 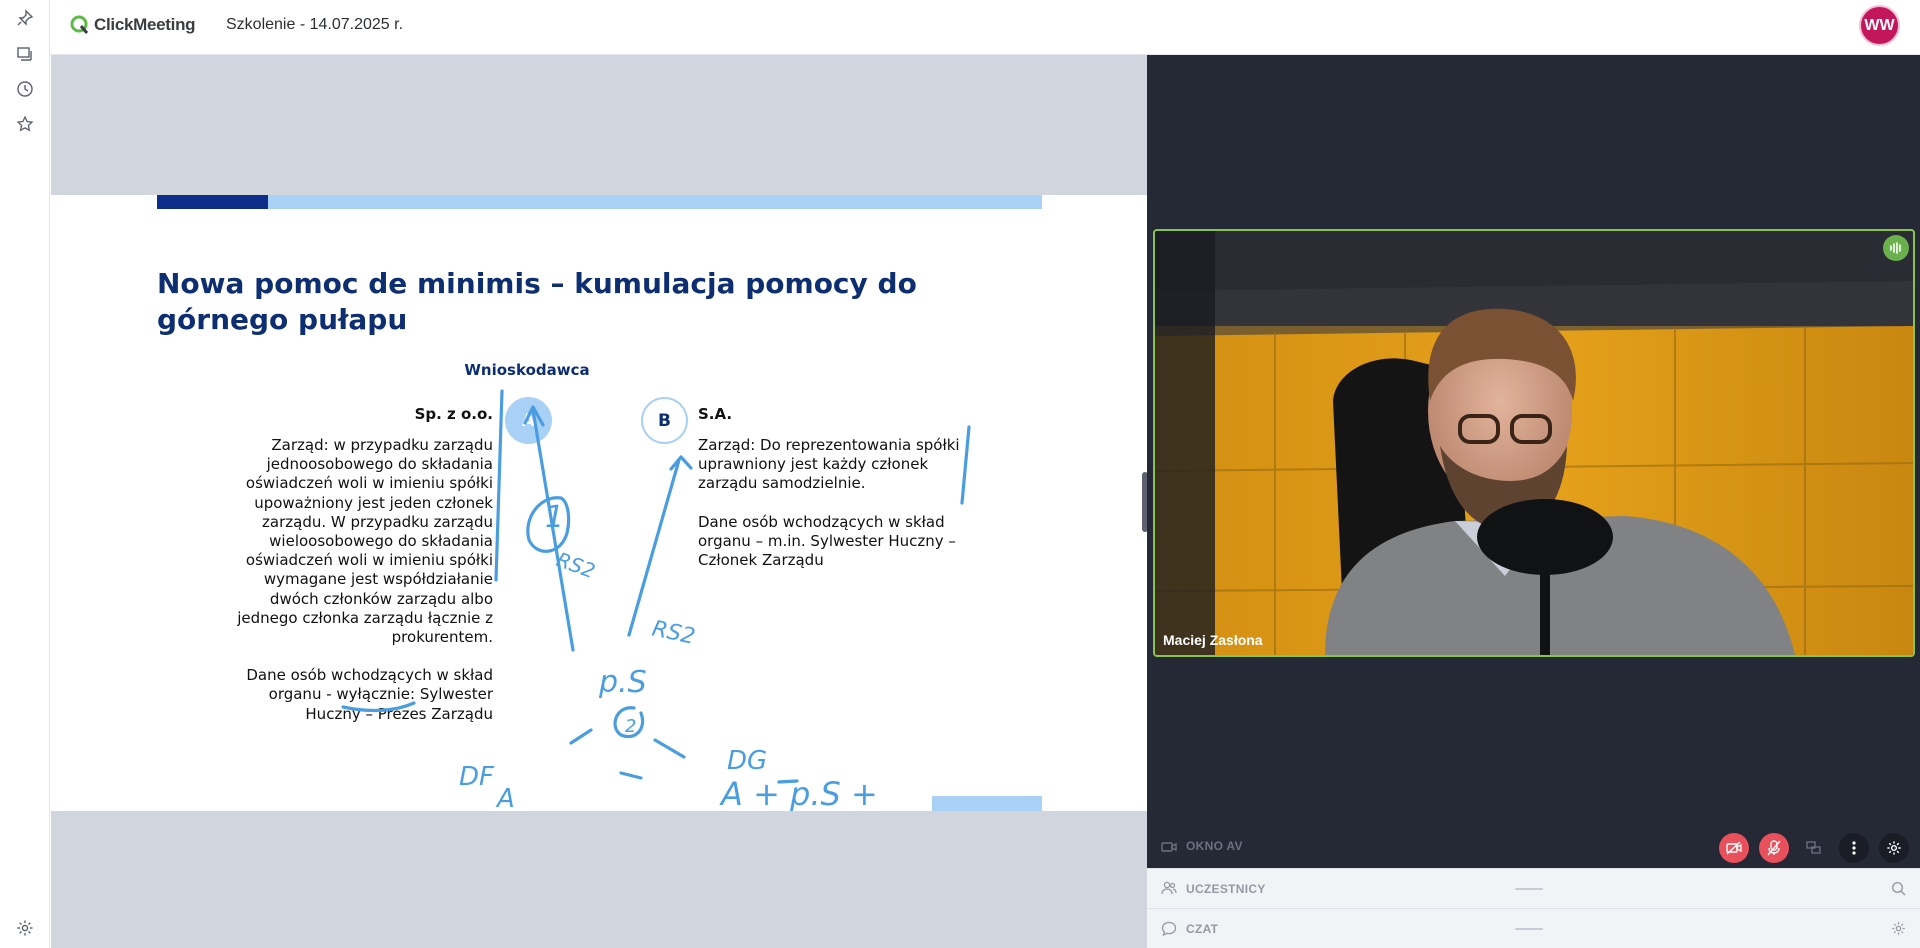 I want to click on screen-share-icon, so click(x=1813, y=847).